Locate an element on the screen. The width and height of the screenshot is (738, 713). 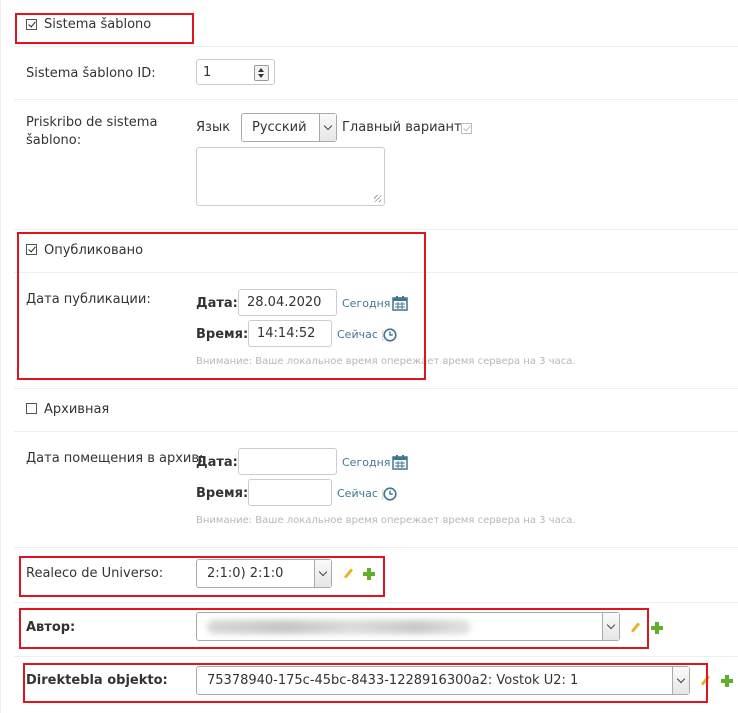
publish-time-input: 14:14:52 is located at coordinates (290, 333).